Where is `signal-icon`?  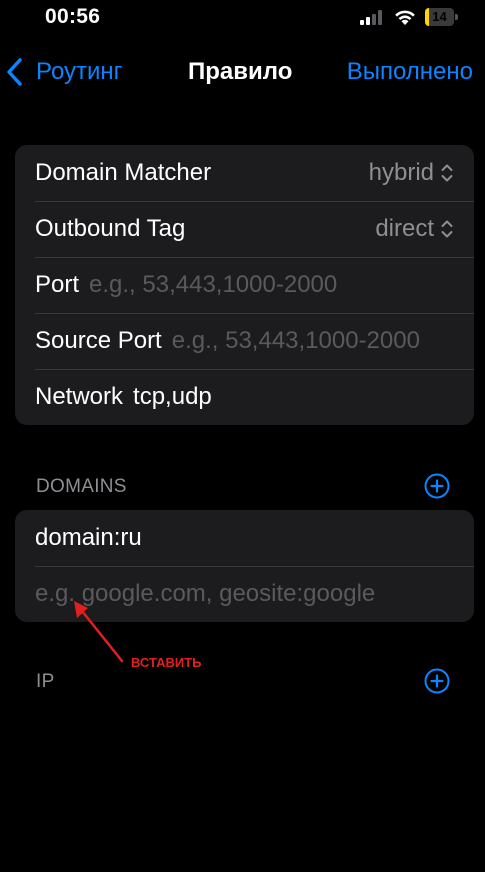
signal-icon is located at coordinates (371, 17).